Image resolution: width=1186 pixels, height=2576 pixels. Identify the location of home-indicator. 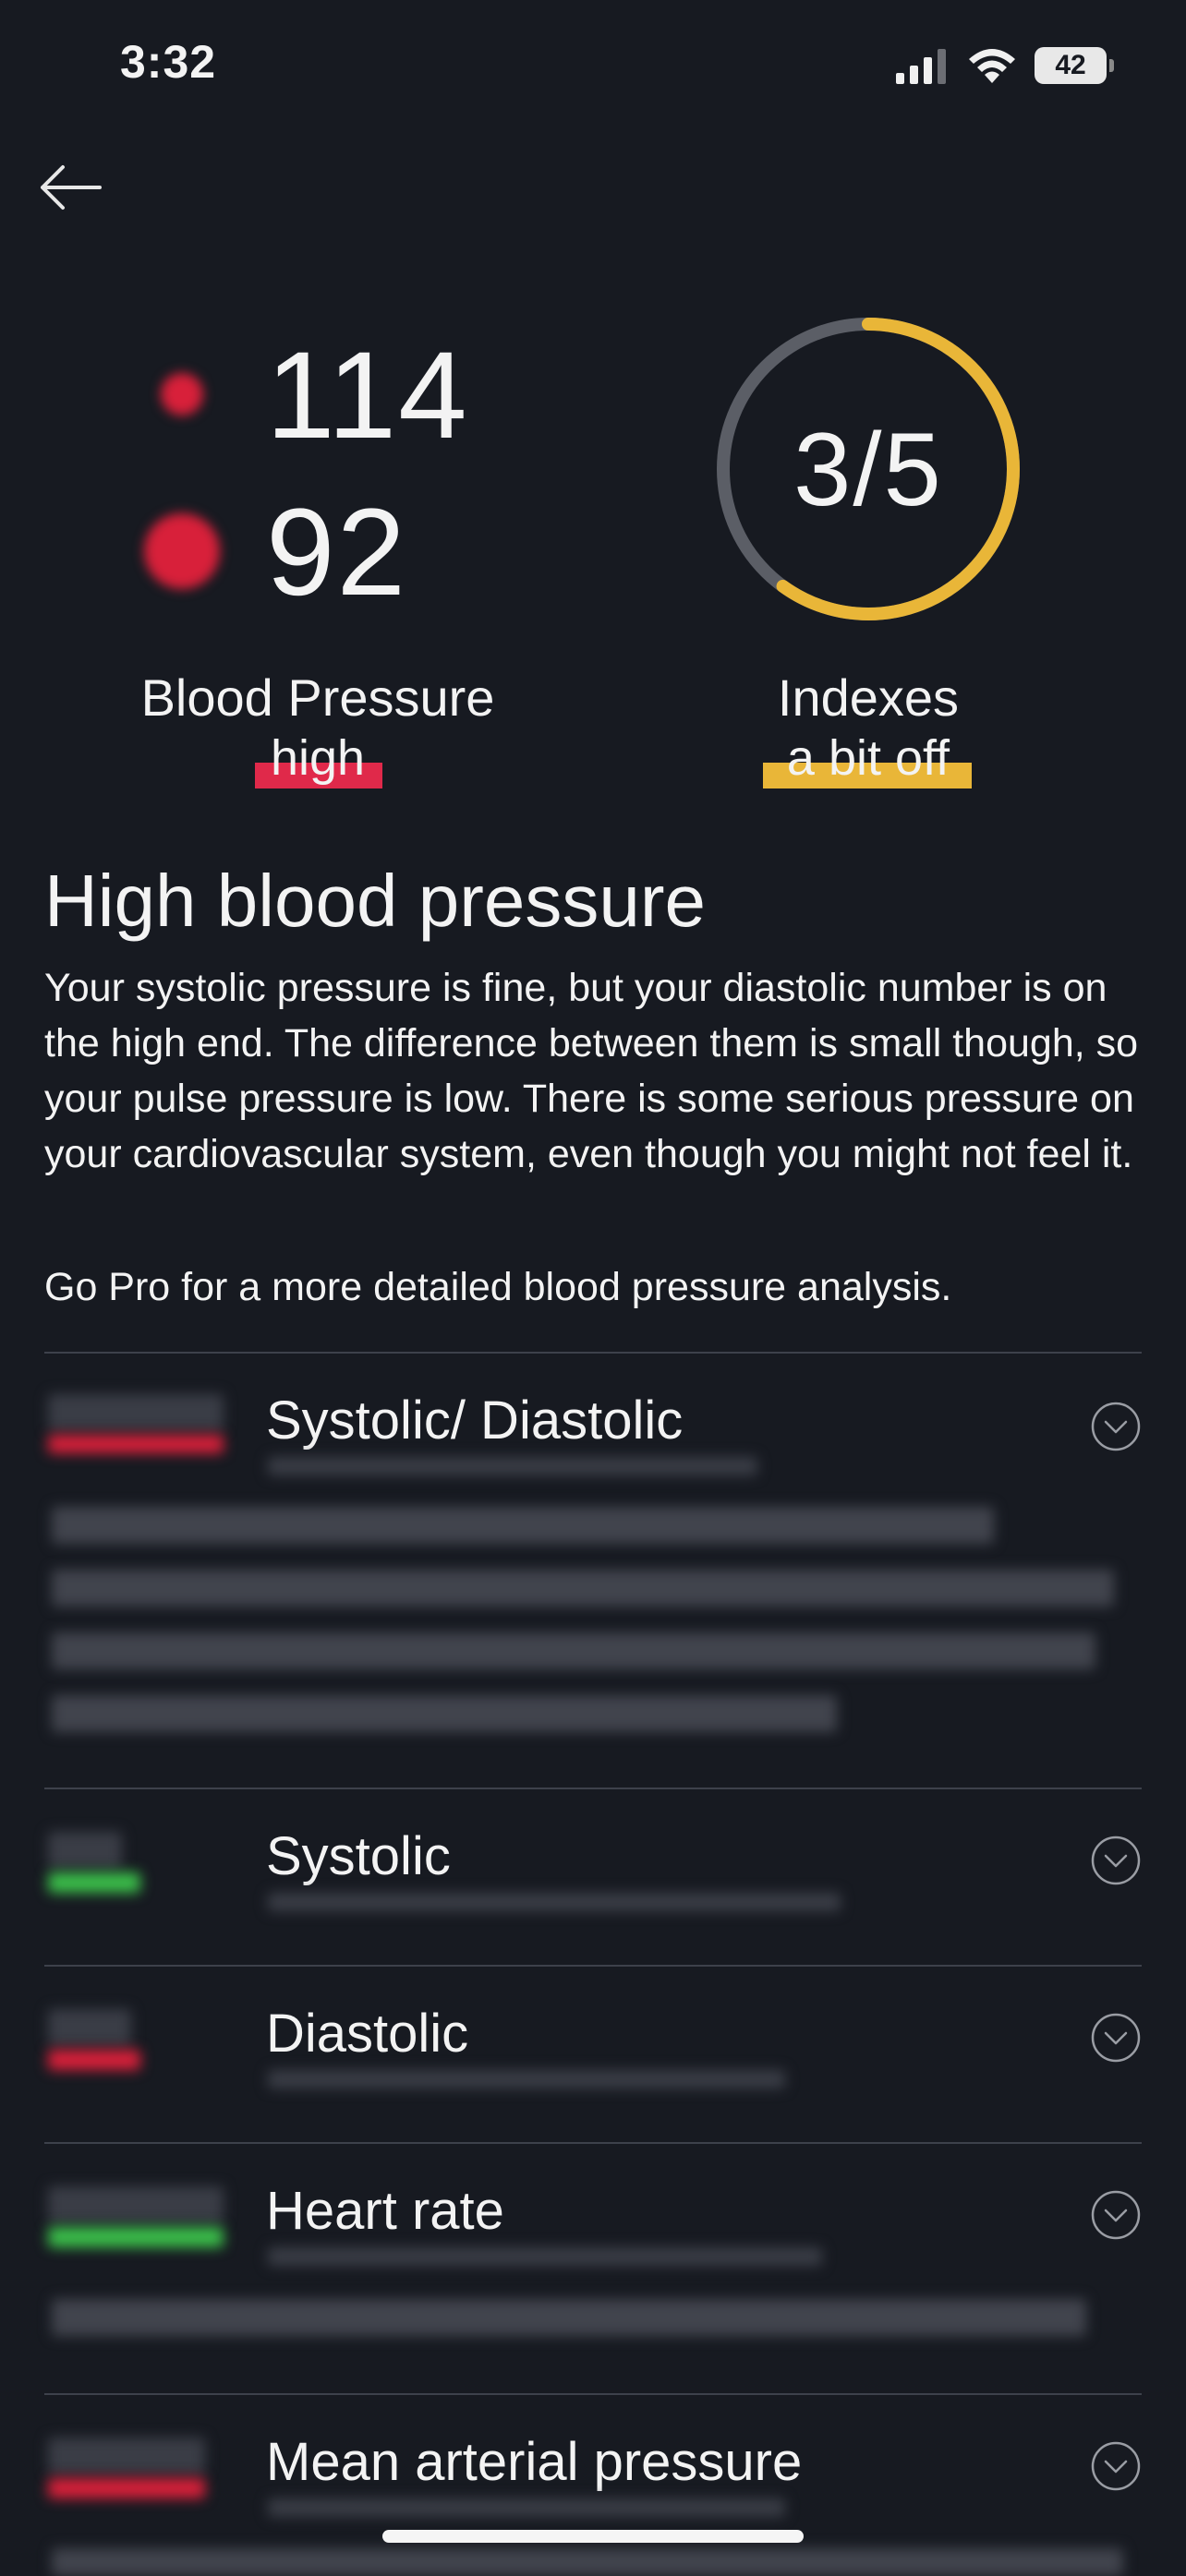
(593, 2536).